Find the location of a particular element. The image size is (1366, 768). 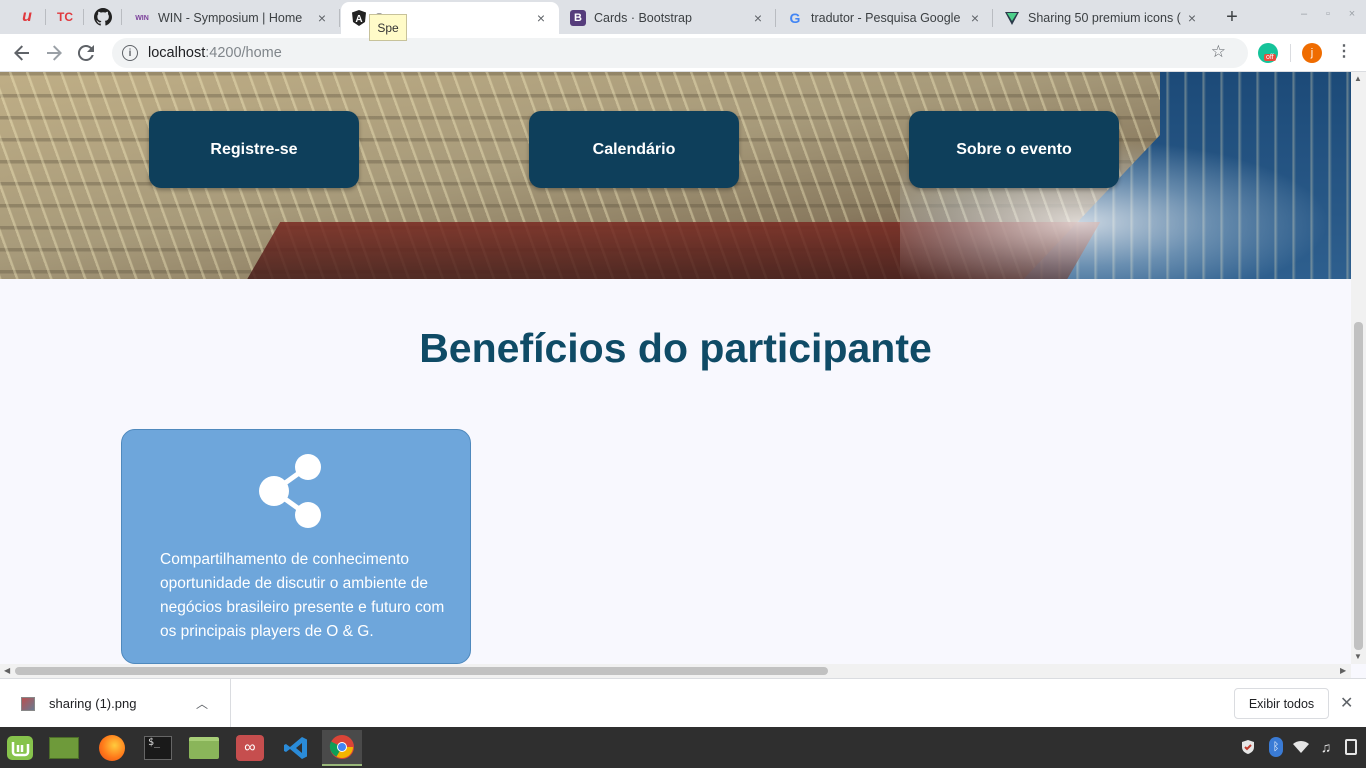

sound-icon: ♫ is located at coordinates (1326, 747).